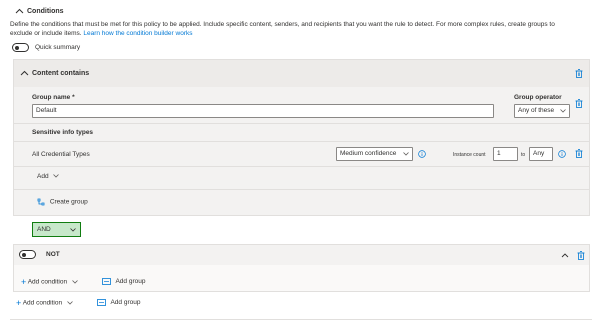 This screenshot has height=322, width=602. What do you see at coordinates (579, 103) in the screenshot?
I see `delete-group-trash-icon` at bounding box center [579, 103].